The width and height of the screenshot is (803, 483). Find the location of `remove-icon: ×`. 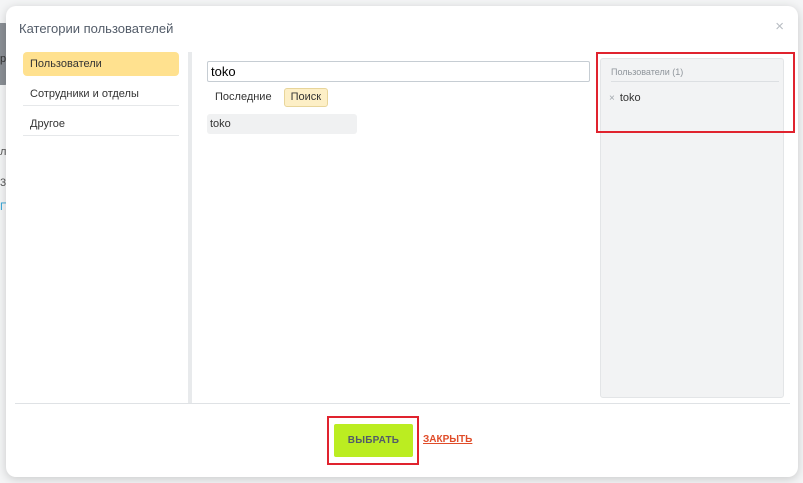

remove-icon: × is located at coordinates (612, 98).